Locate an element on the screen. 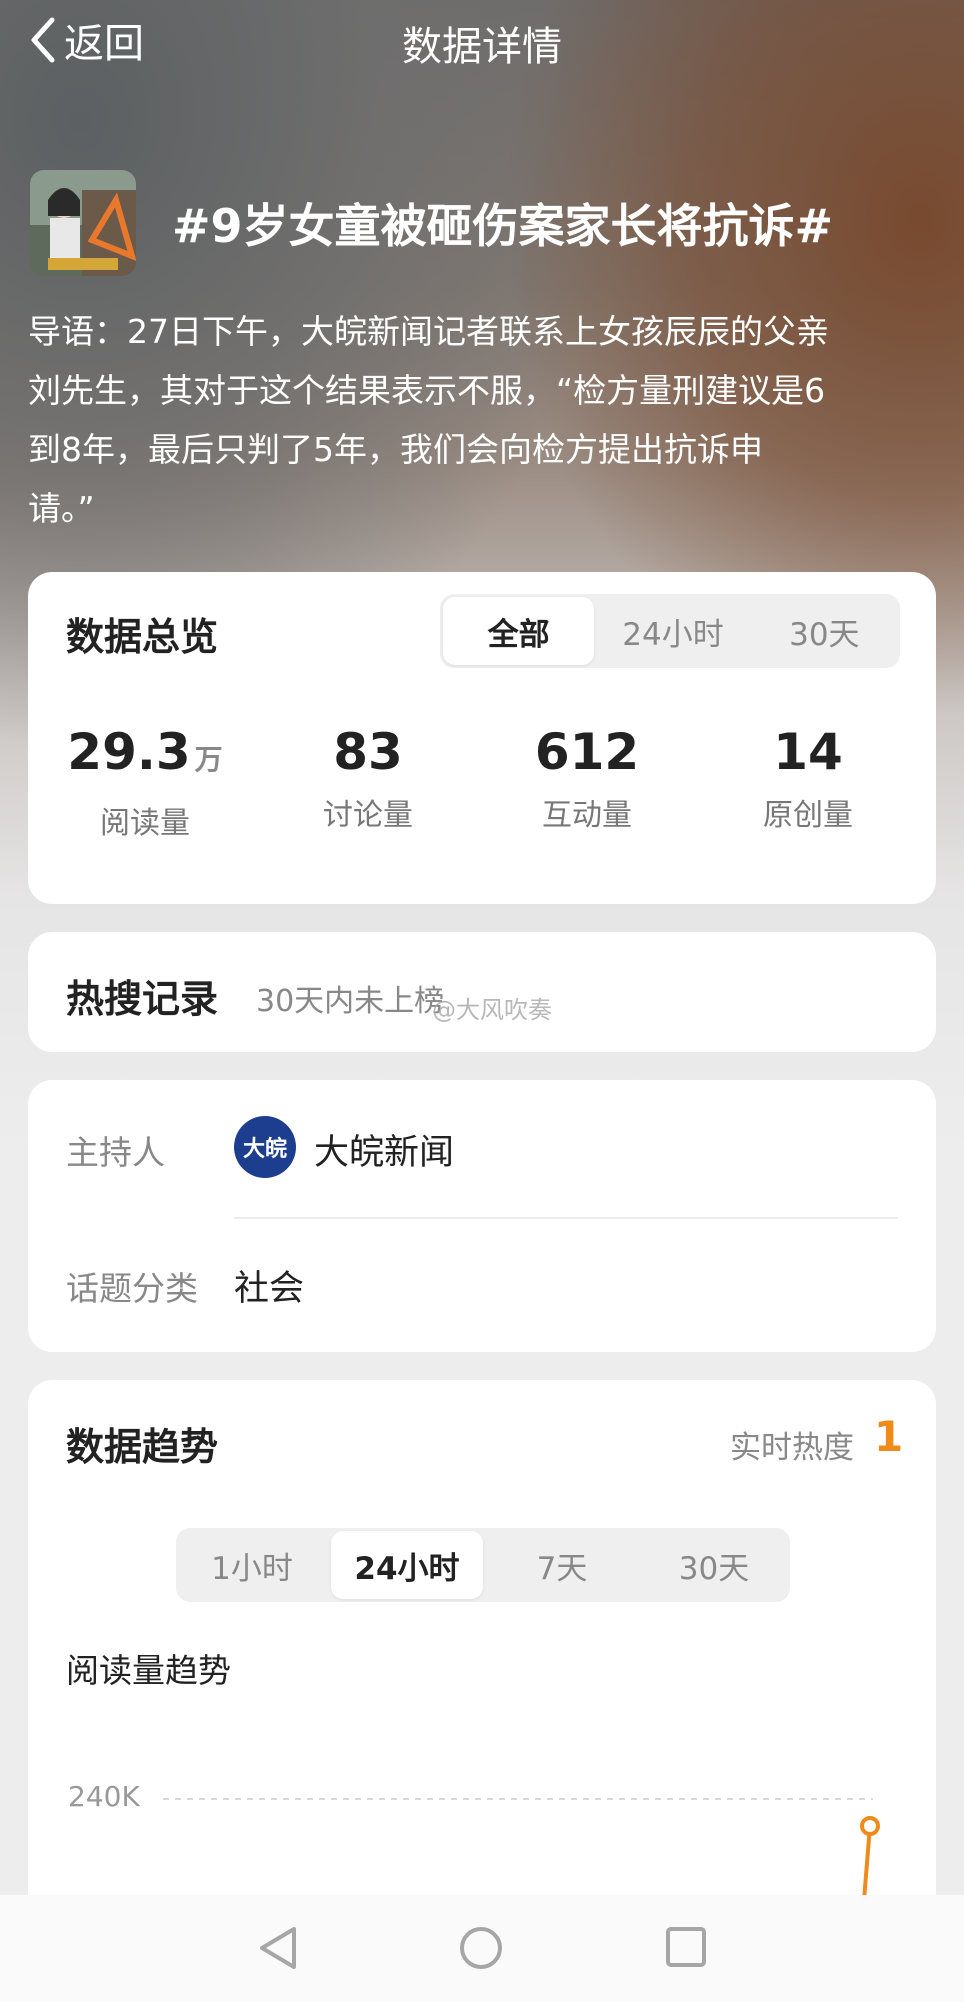 This screenshot has width=964, height=2002. intro-line: 刘先生，其对于这个结果表示不服，“检方量刑建议是6 is located at coordinates (427, 390).